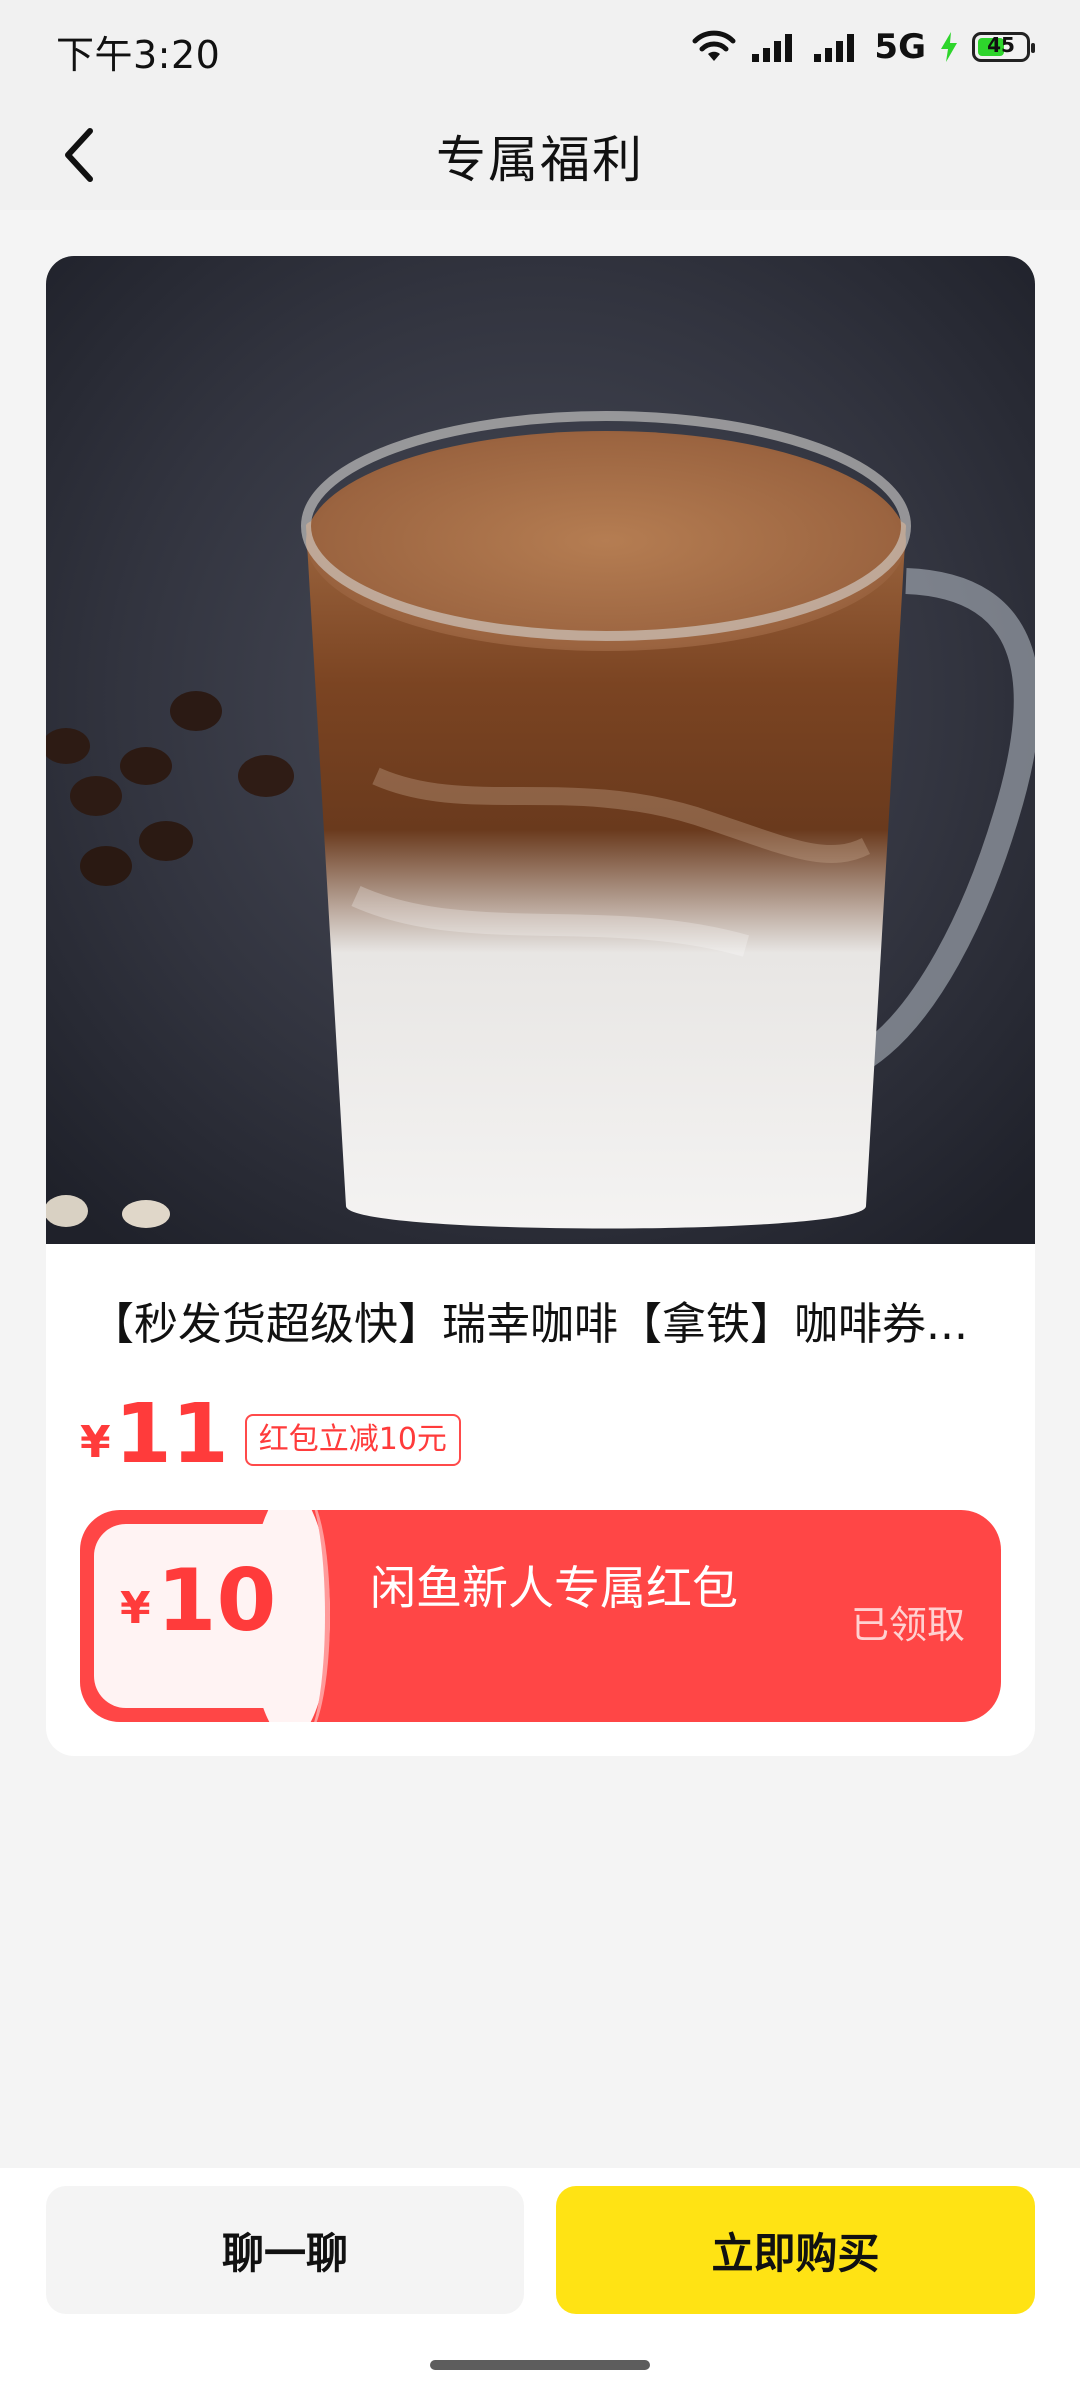 This screenshot has height=2400, width=1080. What do you see at coordinates (540, 2284) in the screenshot?
I see `bottom-action-bar: 聊一聊 立即购买` at bounding box center [540, 2284].